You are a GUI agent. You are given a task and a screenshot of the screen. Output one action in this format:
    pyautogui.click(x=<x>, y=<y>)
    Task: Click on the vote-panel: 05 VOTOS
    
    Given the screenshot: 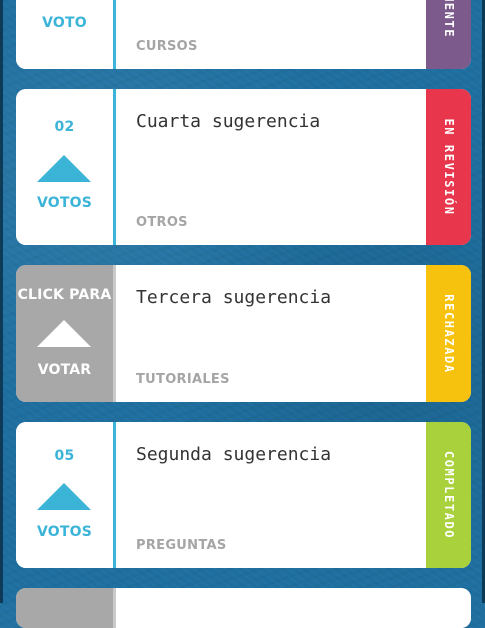 What is the action you would take?
    pyautogui.click(x=66, y=495)
    